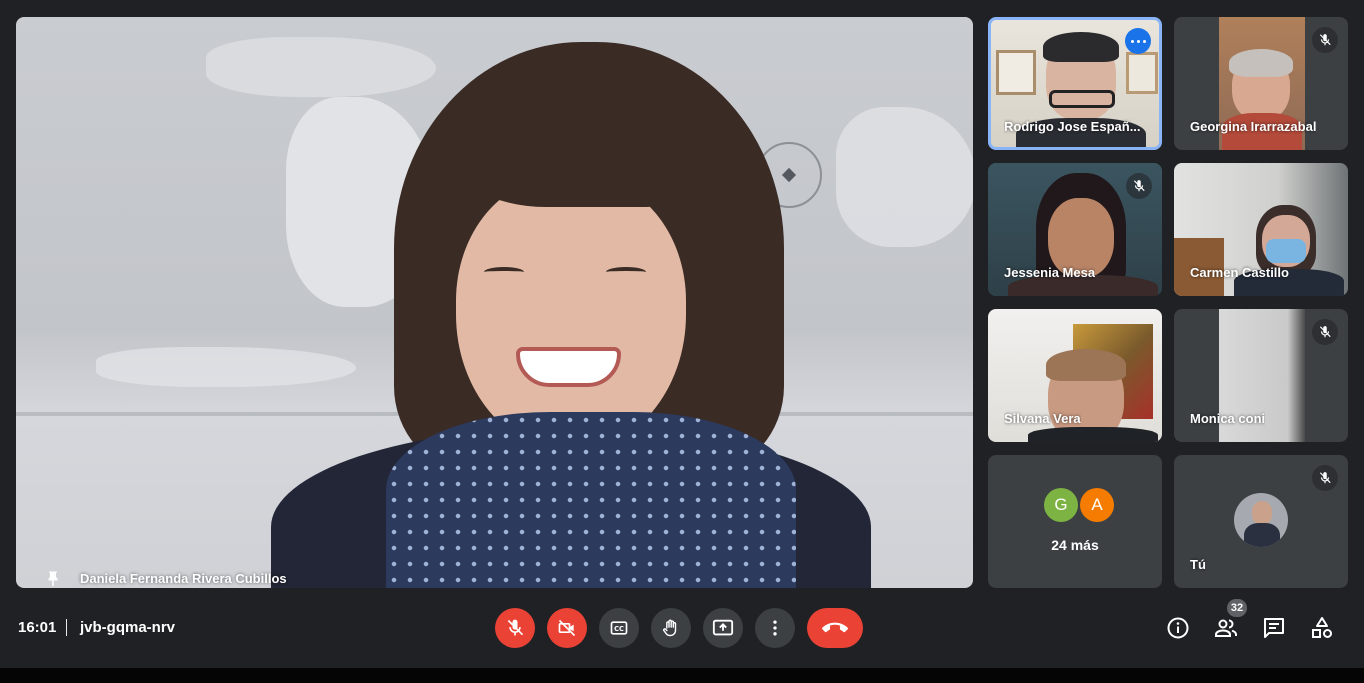  What do you see at coordinates (591, 500) in the screenshot?
I see `speaker-scarf` at bounding box center [591, 500].